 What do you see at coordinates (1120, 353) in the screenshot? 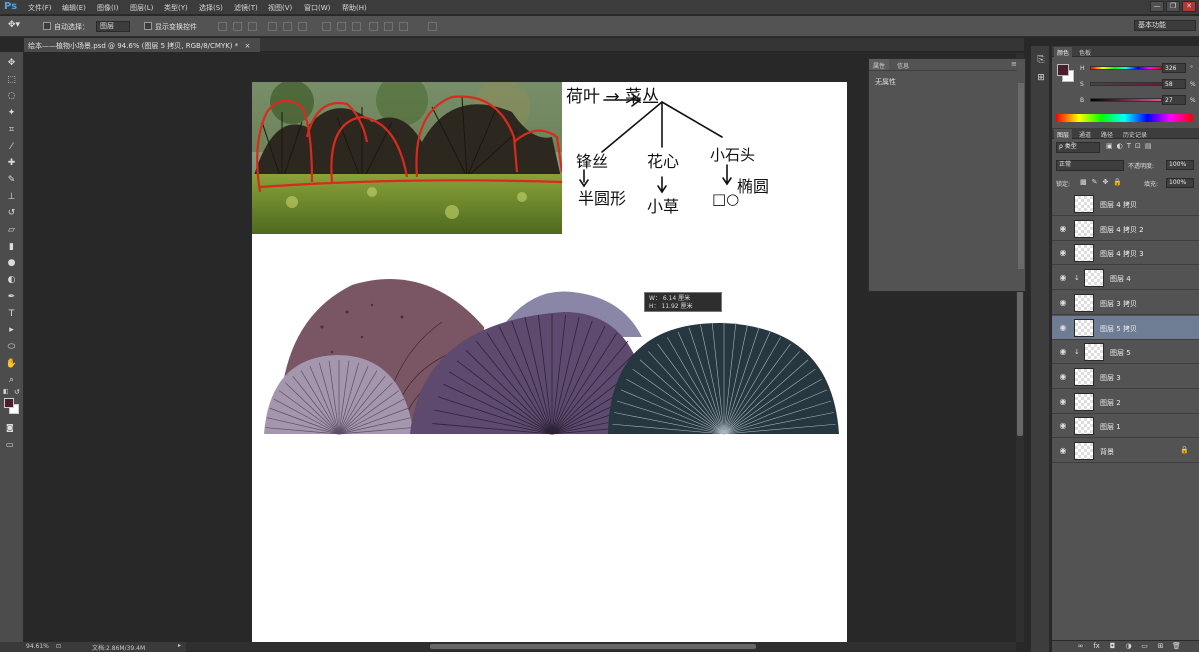
I see `layer-name: 图层 5` at bounding box center [1120, 353].